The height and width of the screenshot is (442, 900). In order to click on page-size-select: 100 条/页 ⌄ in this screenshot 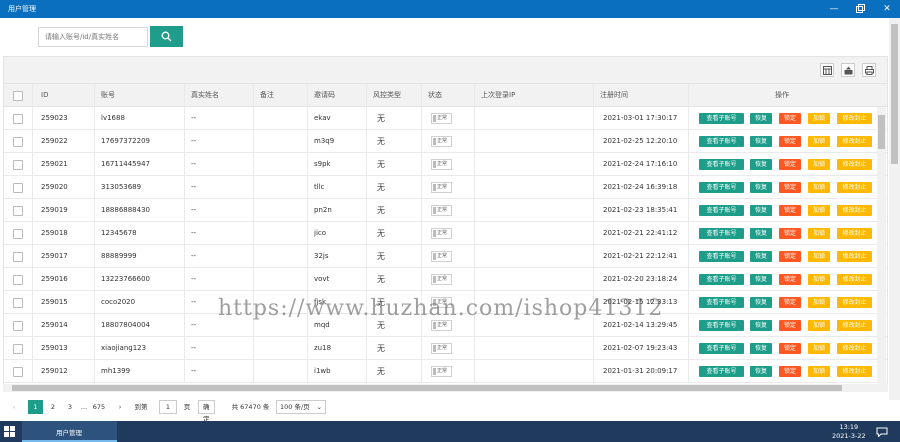, I will do `click(301, 407)`.